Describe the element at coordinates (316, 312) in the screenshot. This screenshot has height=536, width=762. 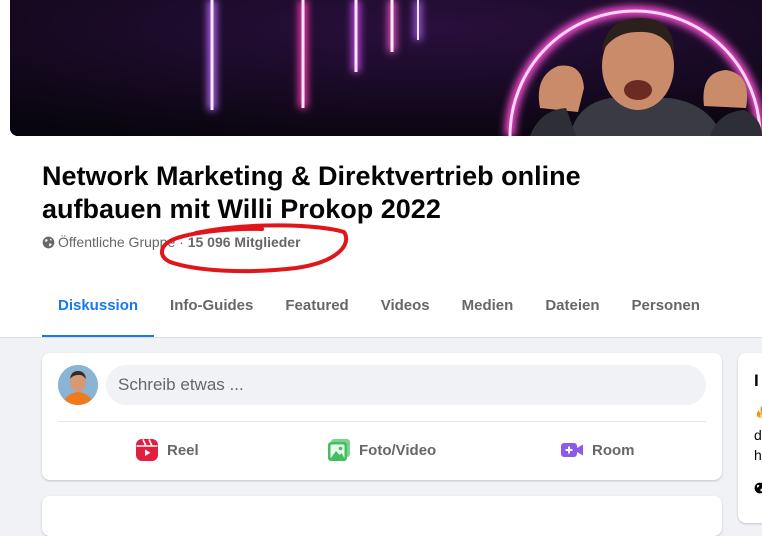
I see `tab-featured: Featured` at that location.